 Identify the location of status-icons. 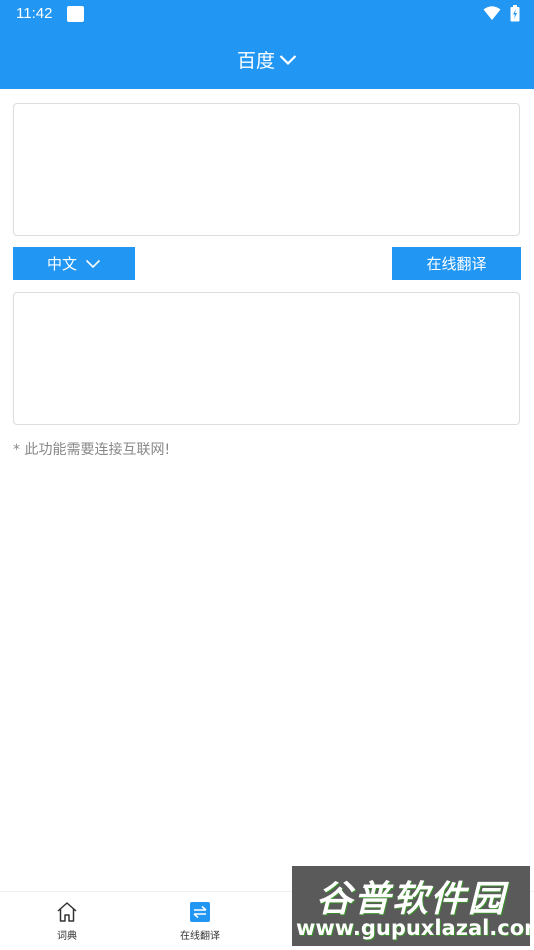
(501, 14).